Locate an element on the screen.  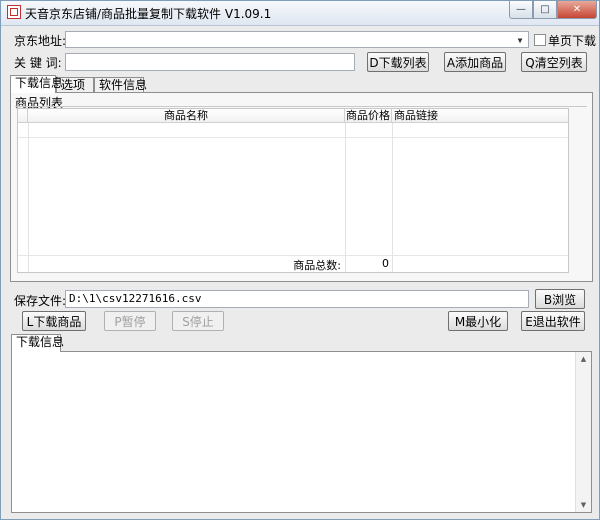
tab-download-info: 下载信息 is located at coordinates (36, 84).